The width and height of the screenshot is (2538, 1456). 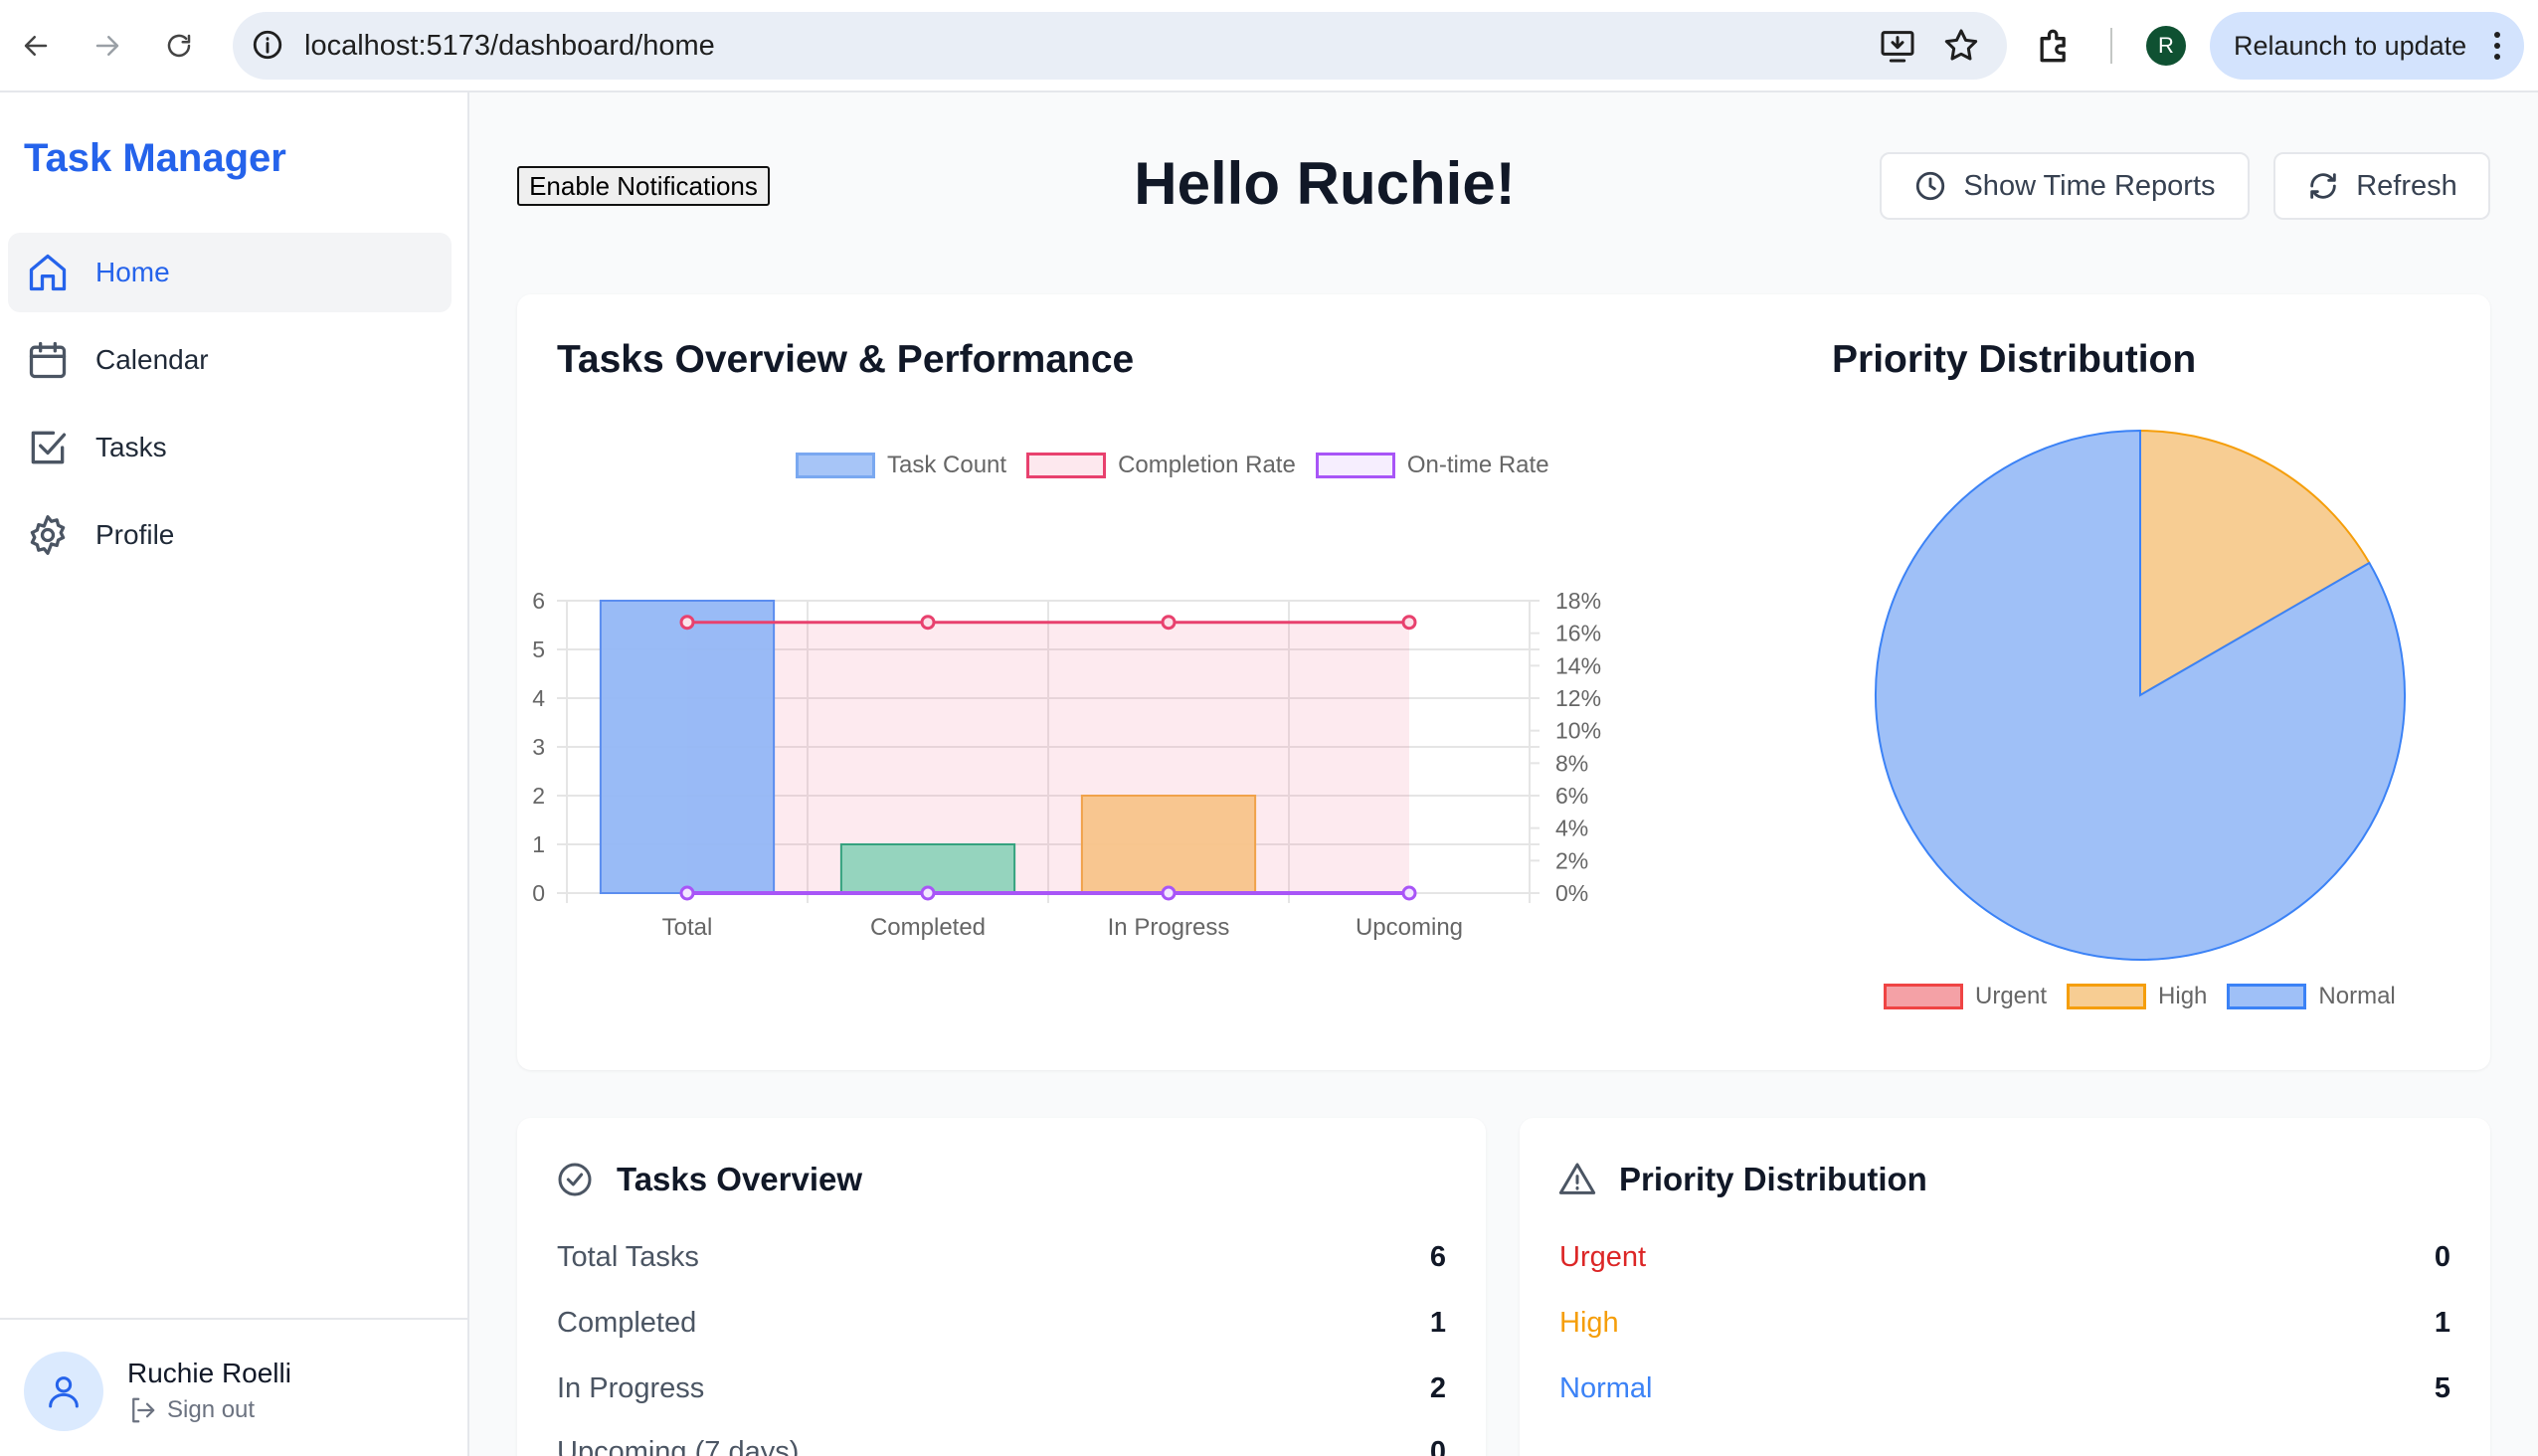 I want to click on priority-label: Normal, so click(x=1606, y=1388).